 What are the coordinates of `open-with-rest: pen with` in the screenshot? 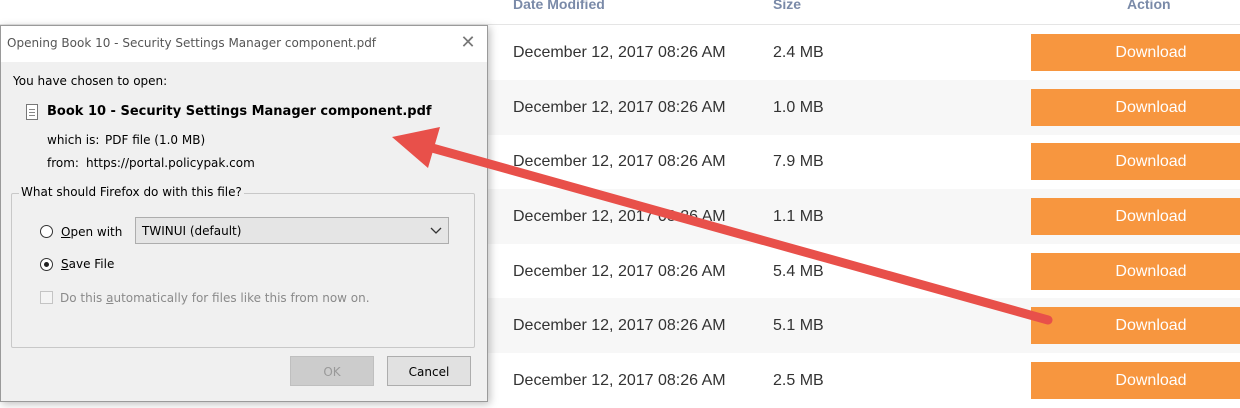 It's located at (96, 232).